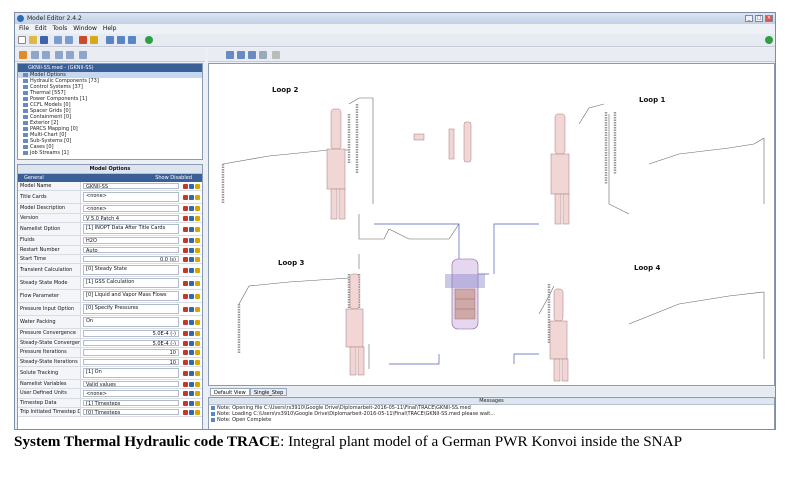 The width and height of the screenshot is (792, 479). I want to click on tree-root: GKNII-SS.med - (GKNII-SS), so click(110, 68).